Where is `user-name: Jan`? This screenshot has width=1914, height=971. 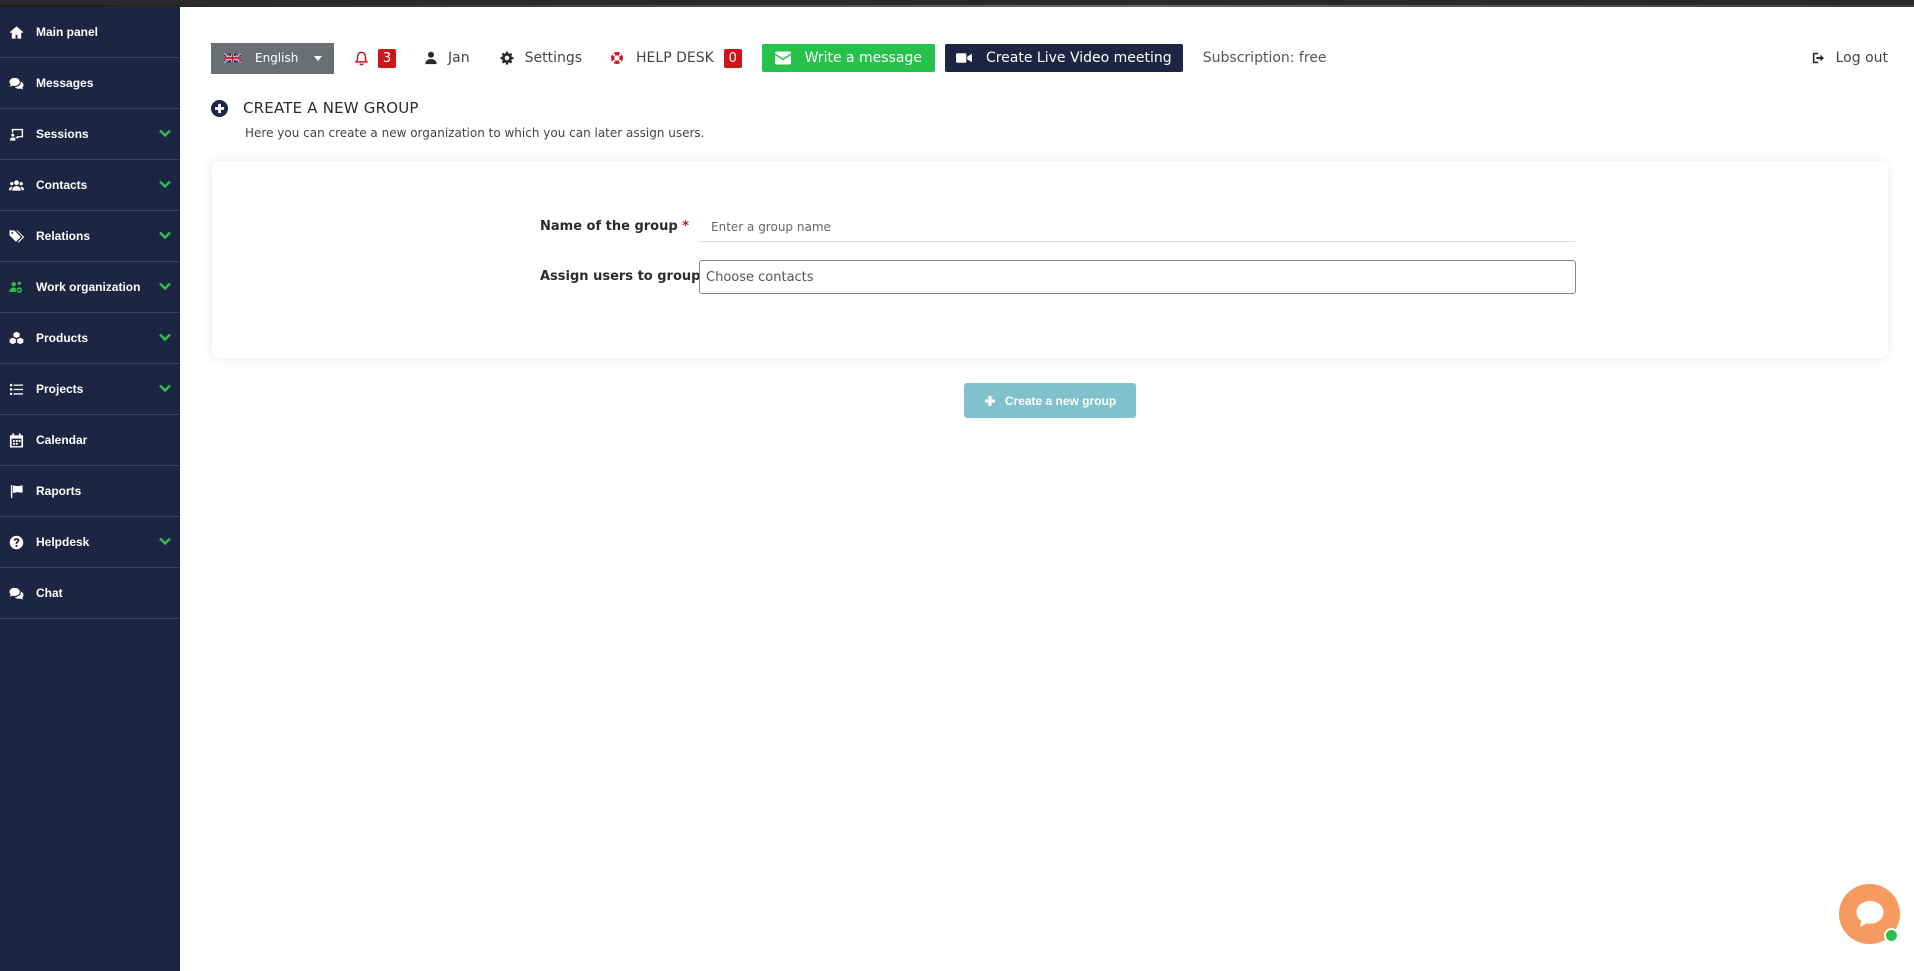 user-name: Jan is located at coordinates (459, 58).